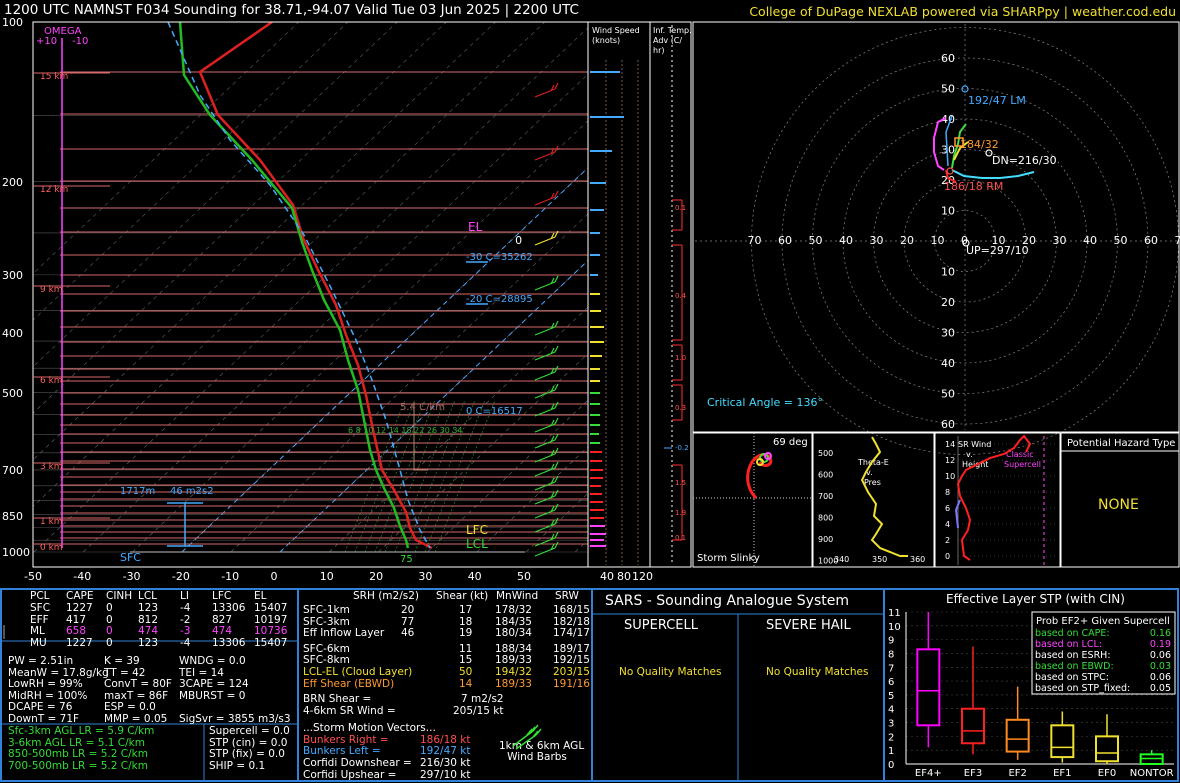 The image size is (1180, 783). I want to click on kin-cell: 20, so click(408, 610).